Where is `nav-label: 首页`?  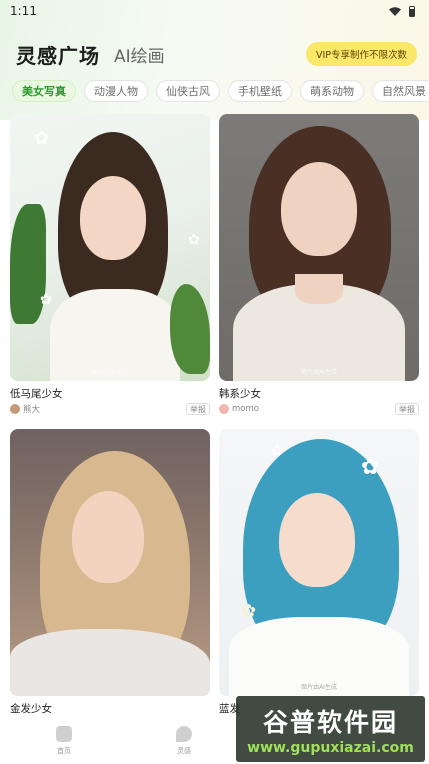 nav-label: 首页 is located at coordinates (64, 751).